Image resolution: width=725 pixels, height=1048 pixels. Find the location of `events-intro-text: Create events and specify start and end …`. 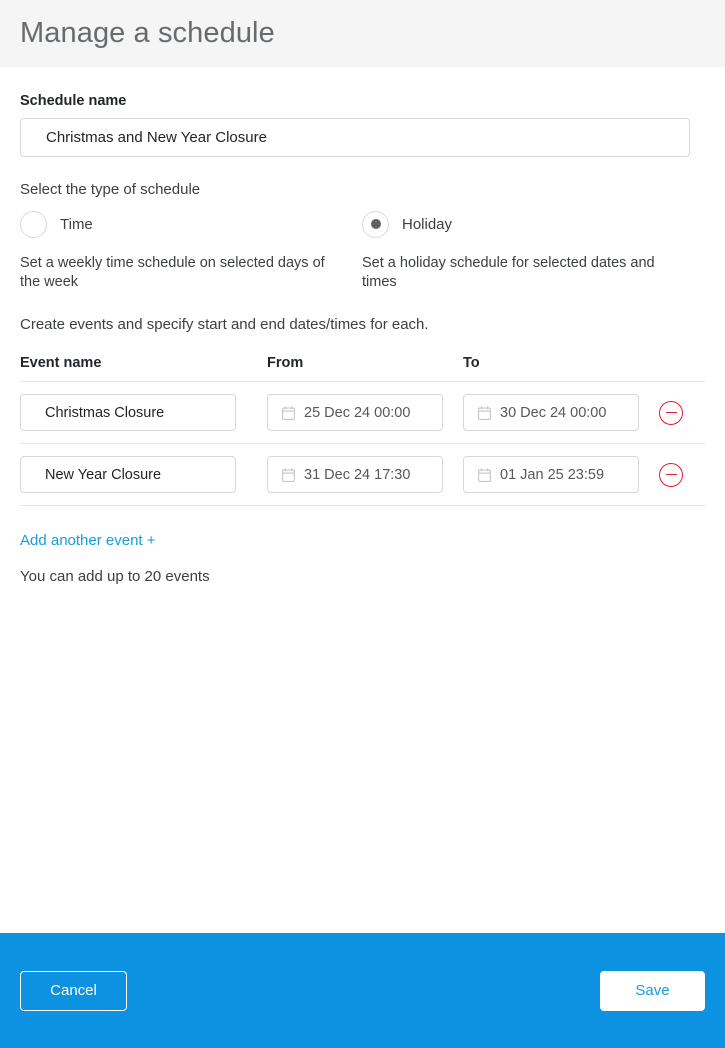

events-intro-text: Create events and specify start and end … is located at coordinates (224, 324).